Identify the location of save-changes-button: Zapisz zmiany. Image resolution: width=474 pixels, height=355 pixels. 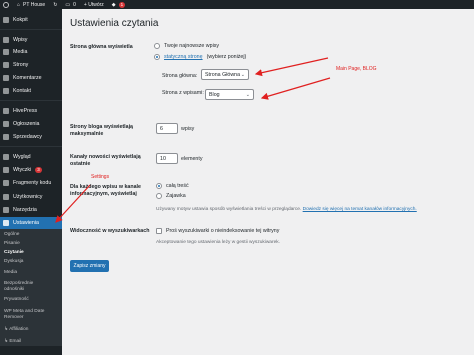
(89, 266).